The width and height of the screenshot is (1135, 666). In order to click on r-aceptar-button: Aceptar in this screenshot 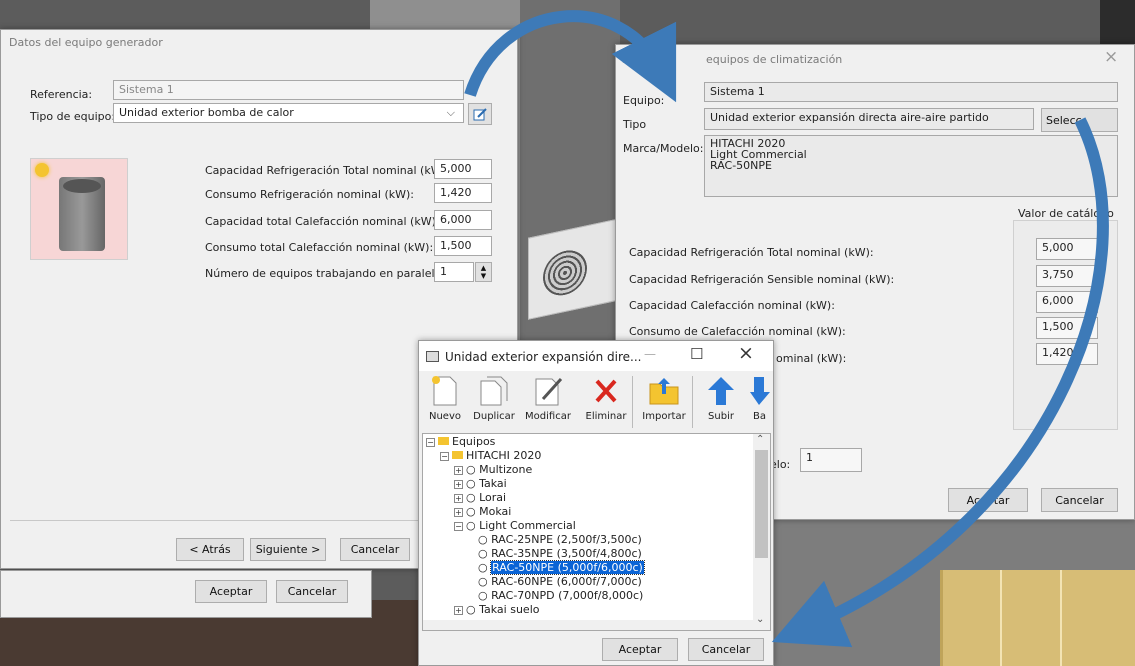, I will do `click(988, 500)`.